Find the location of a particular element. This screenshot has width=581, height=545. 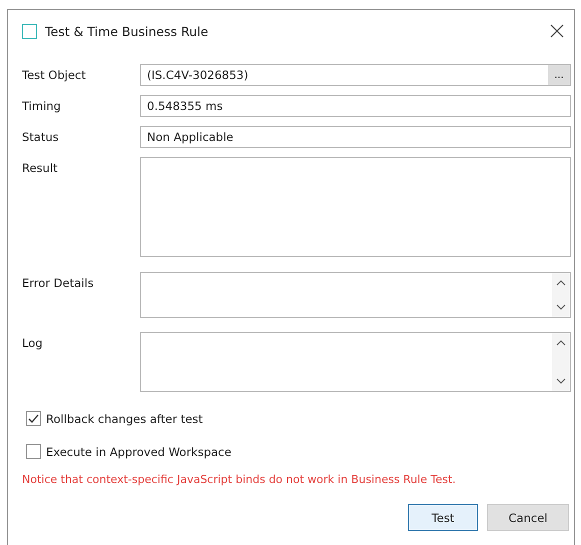

field-label: Timing is located at coordinates (42, 105).